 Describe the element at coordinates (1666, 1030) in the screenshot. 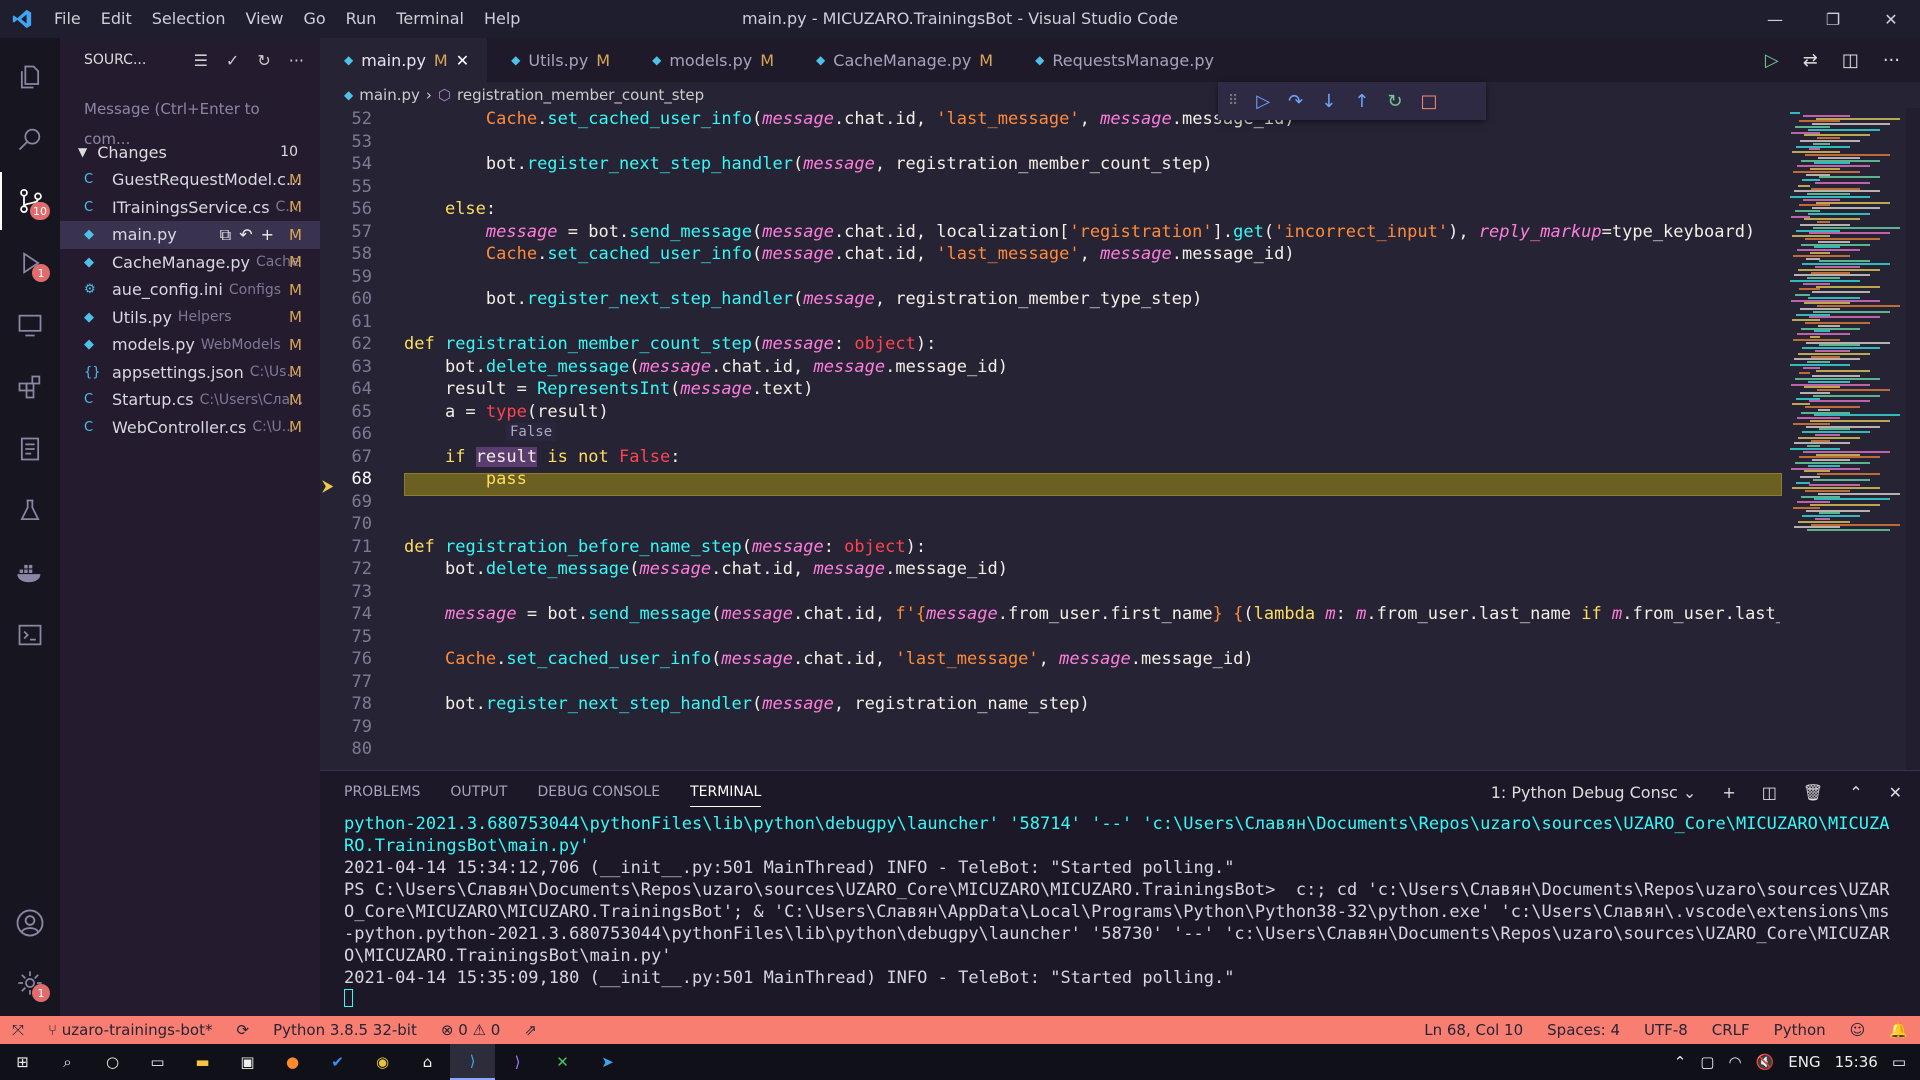

I see `encoding: UTF-8` at that location.